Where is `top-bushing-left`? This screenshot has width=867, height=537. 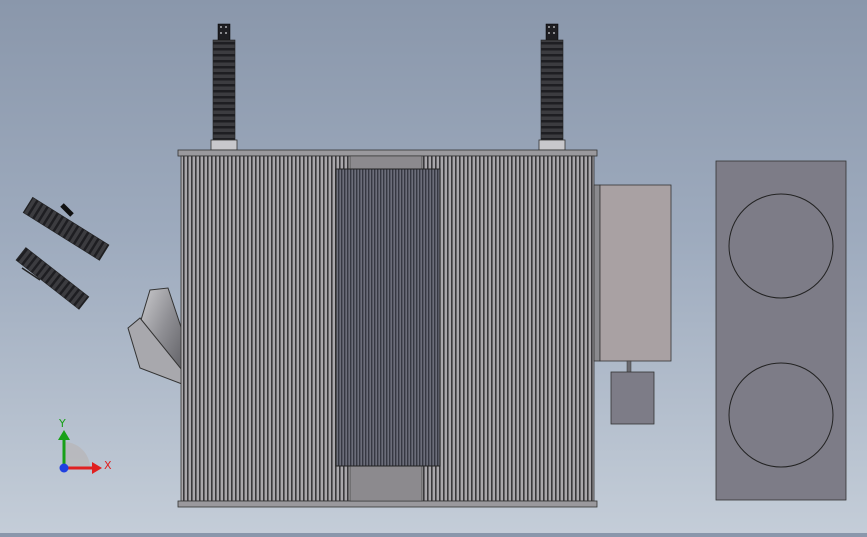 top-bushing-left is located at coordinates (224, 87).